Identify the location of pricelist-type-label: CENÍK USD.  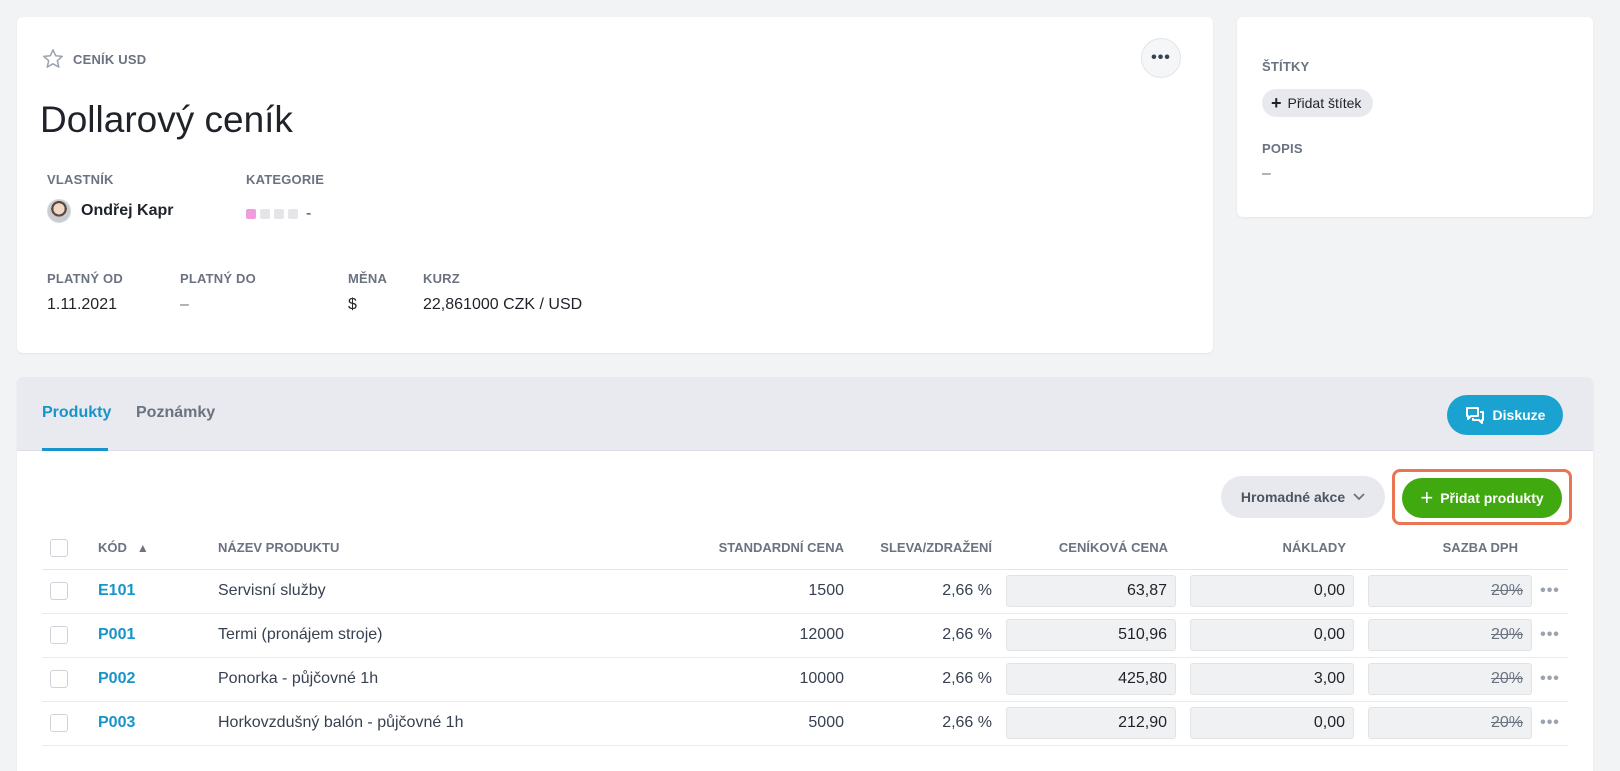
(110, 59).